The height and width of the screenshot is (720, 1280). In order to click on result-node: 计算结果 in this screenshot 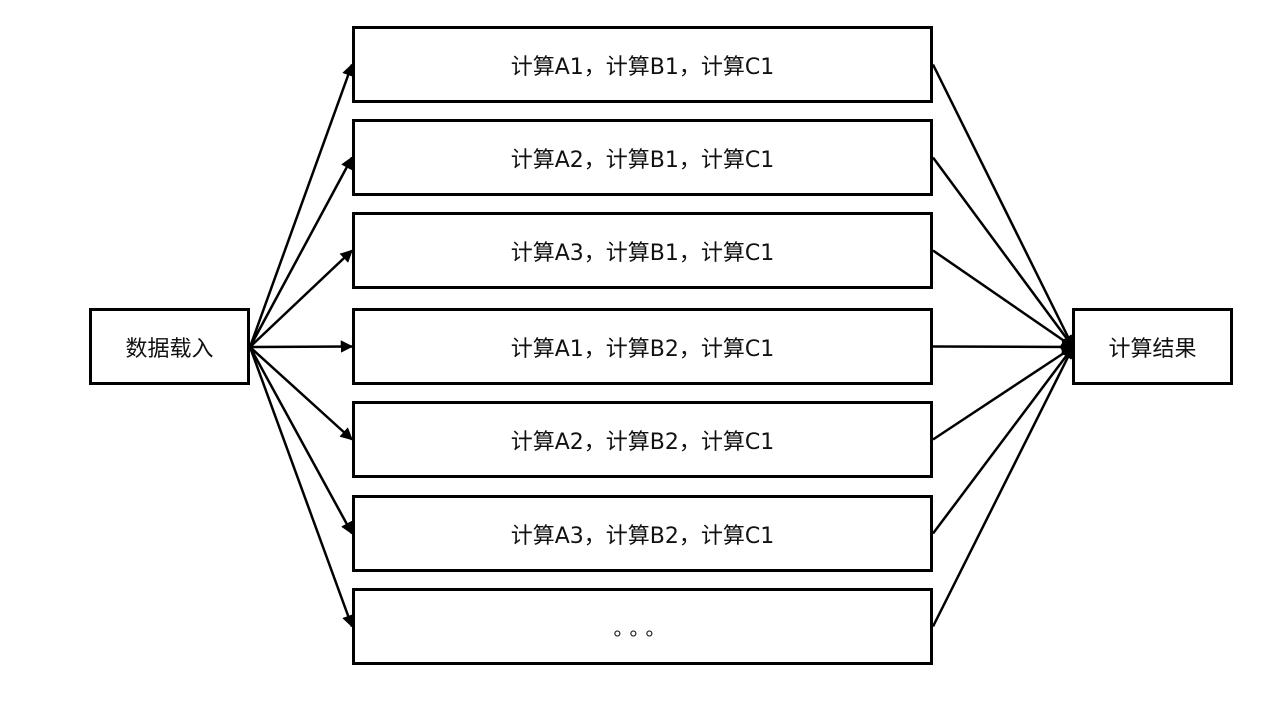, I will do `click(1152, 346)`.